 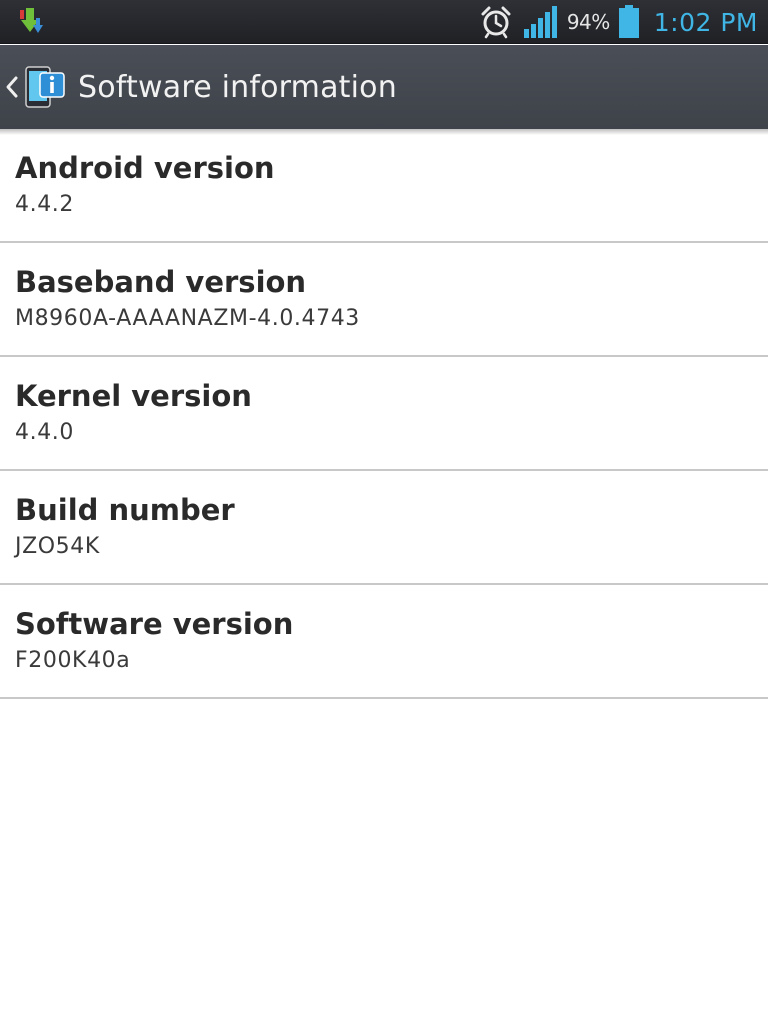 What do you see at coordinates (384, 642) in the screenshot?
I see `list-item-software-version: Software version F200K40a` at bounding box center [384, 642].